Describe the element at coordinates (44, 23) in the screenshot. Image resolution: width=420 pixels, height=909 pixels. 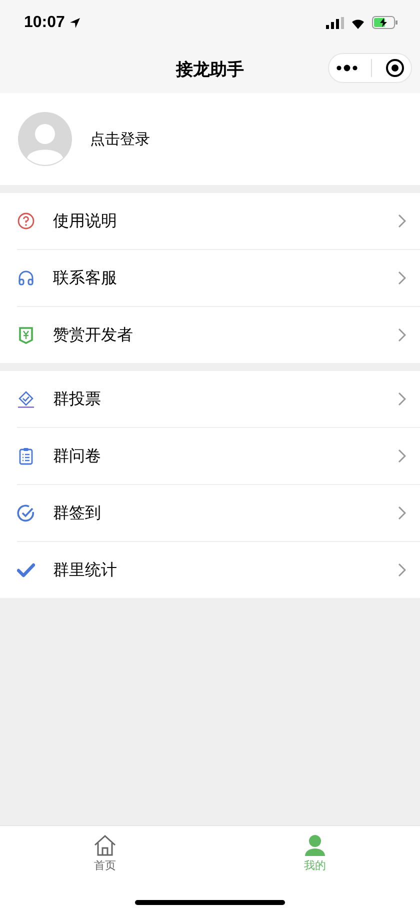
I see `clock-time: 10:07` at that location.